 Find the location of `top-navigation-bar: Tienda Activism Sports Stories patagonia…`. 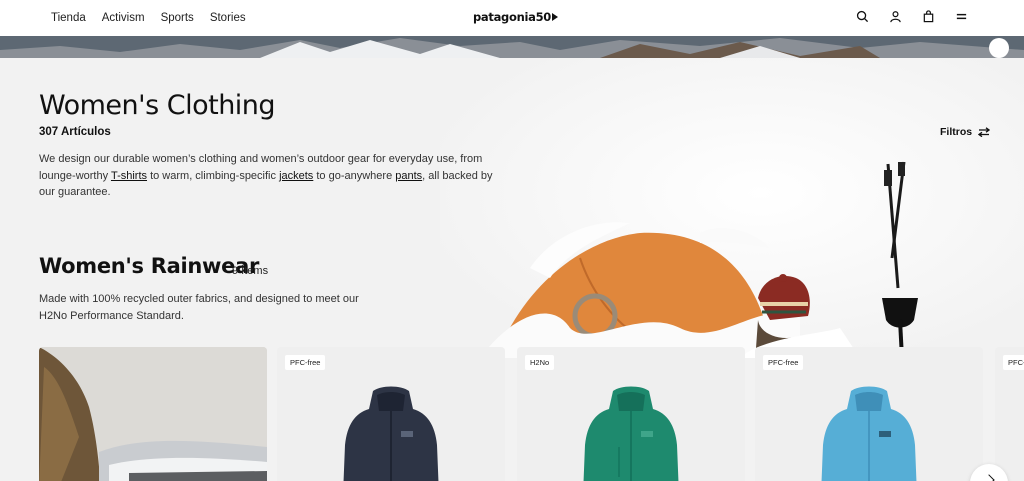

top-navigation-bar: Tienda Activism Sports Stories patagonia… is located at coordinates (512, 18).